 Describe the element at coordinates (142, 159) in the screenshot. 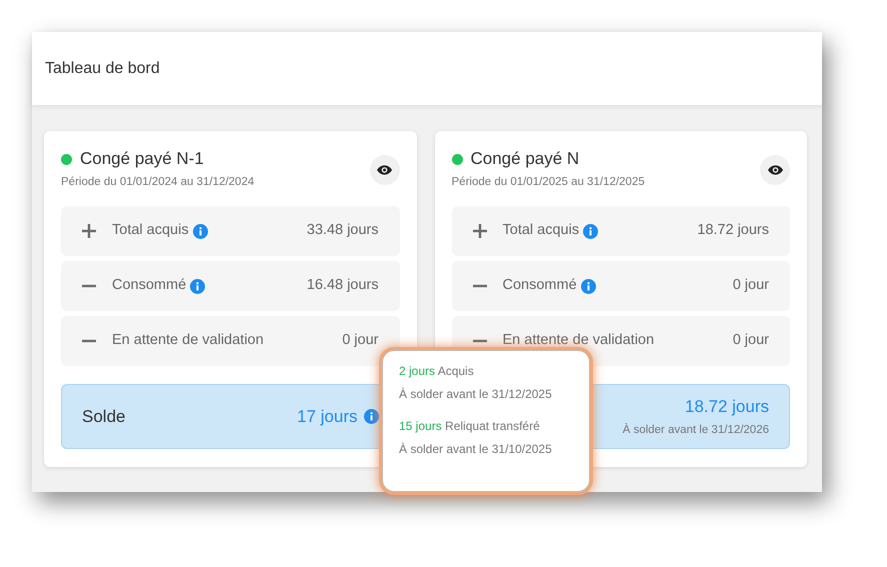

I see `card-title: Congé payé N-1` at that location.